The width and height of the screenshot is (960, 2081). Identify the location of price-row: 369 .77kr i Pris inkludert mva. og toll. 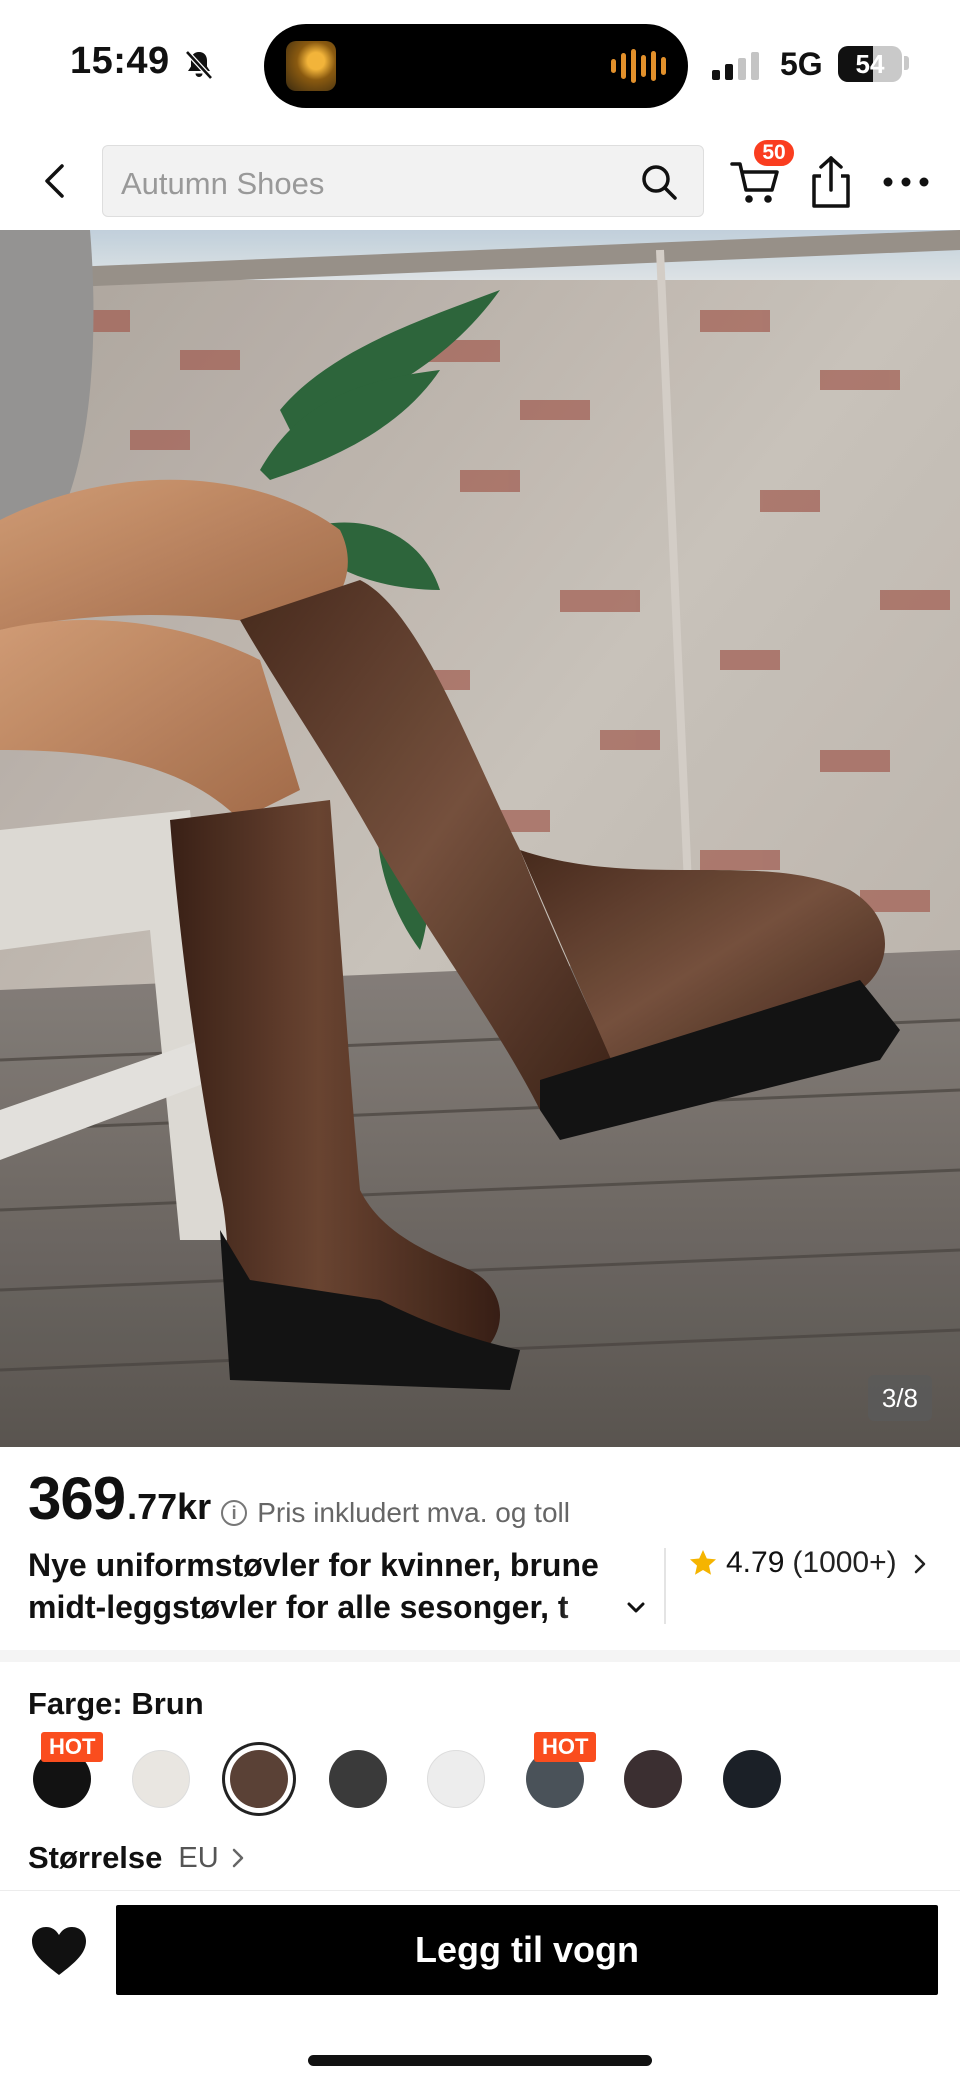
(299, 1499).